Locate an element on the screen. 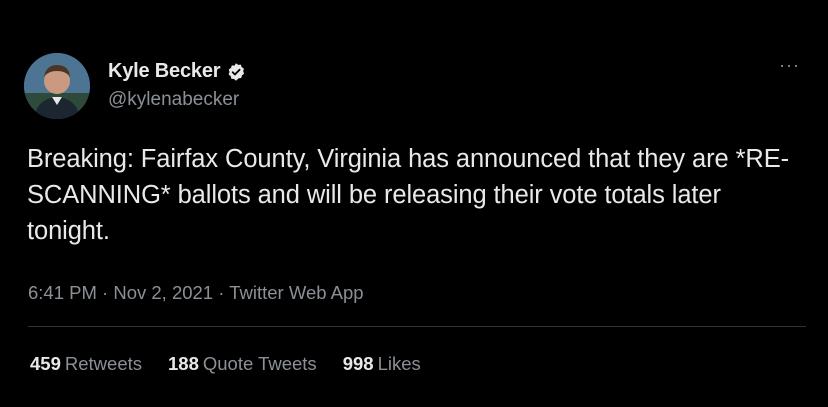 Image resolution: width=828 pixels, height=407 pixels. retweets-stat: 459 Retweets is located at coordinates (86, 364).